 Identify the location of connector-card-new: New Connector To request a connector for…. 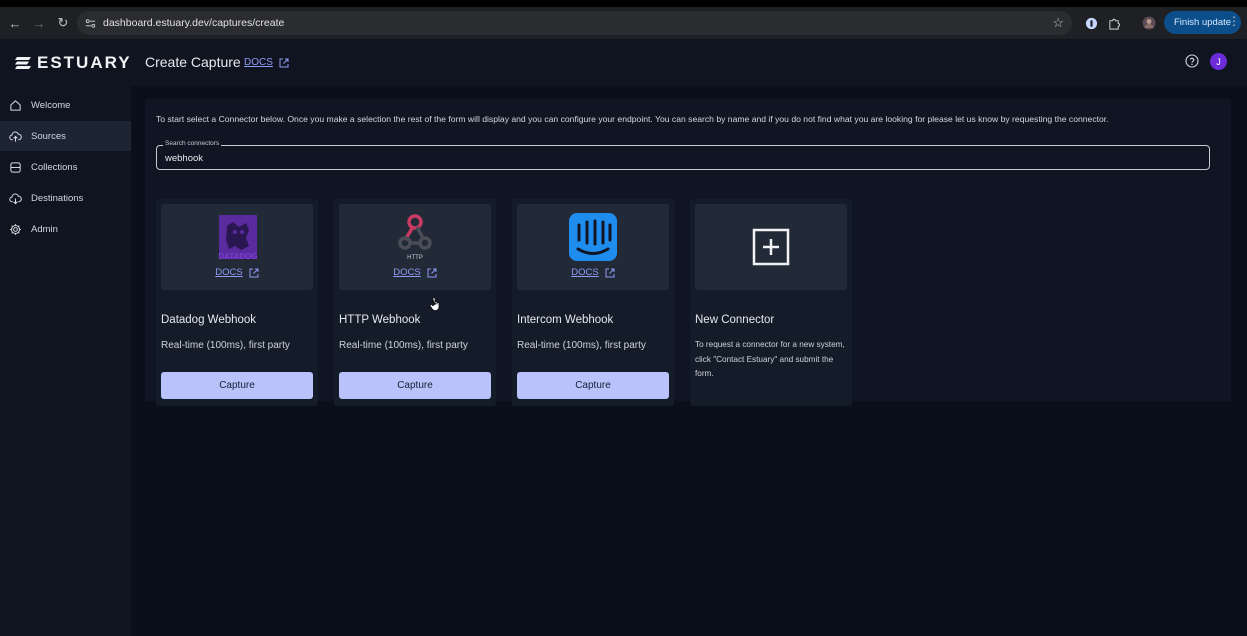
(771, 302).